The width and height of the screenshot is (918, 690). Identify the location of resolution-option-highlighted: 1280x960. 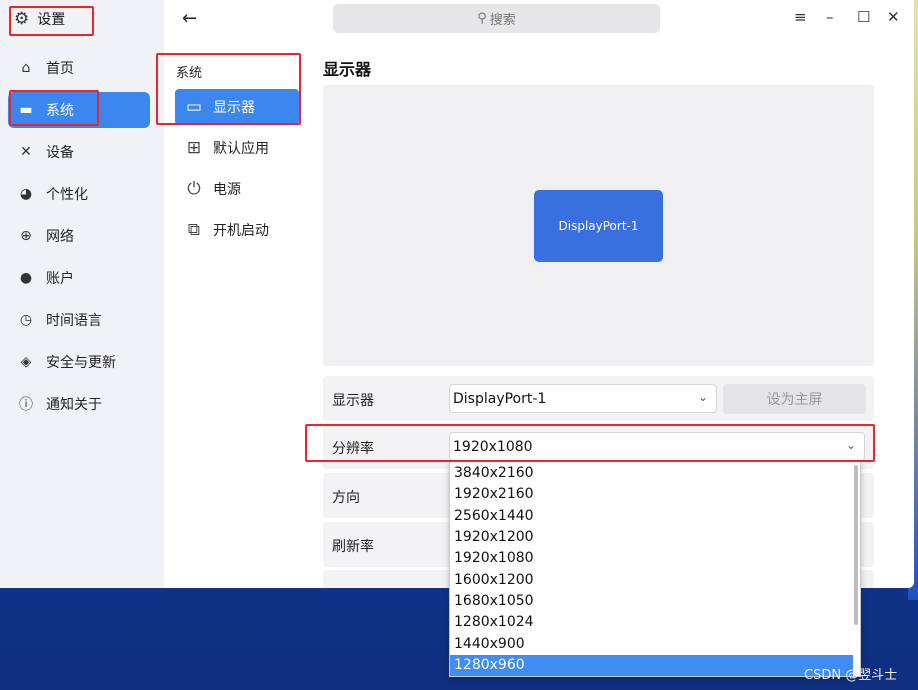
(651, 665).